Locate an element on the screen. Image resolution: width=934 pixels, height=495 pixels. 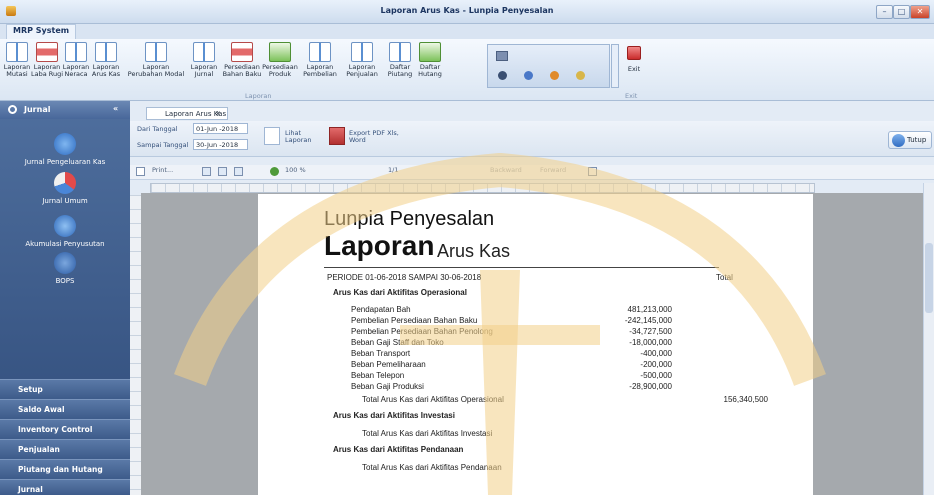
laporan-jurnal-button: Laporan Jurnal is located at coordinates (204, 60).